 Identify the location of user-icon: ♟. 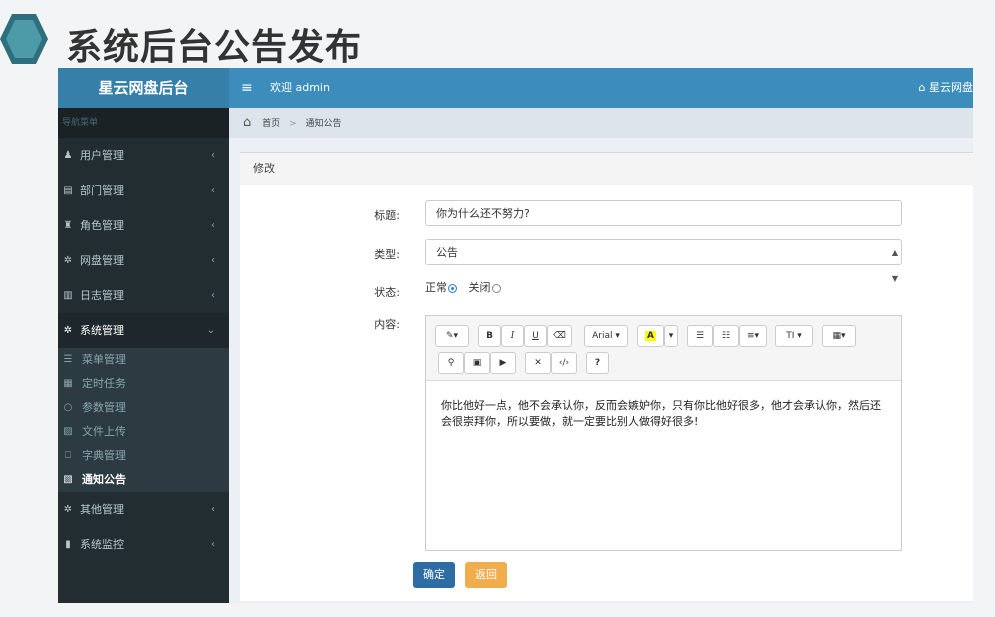
(68, 155).